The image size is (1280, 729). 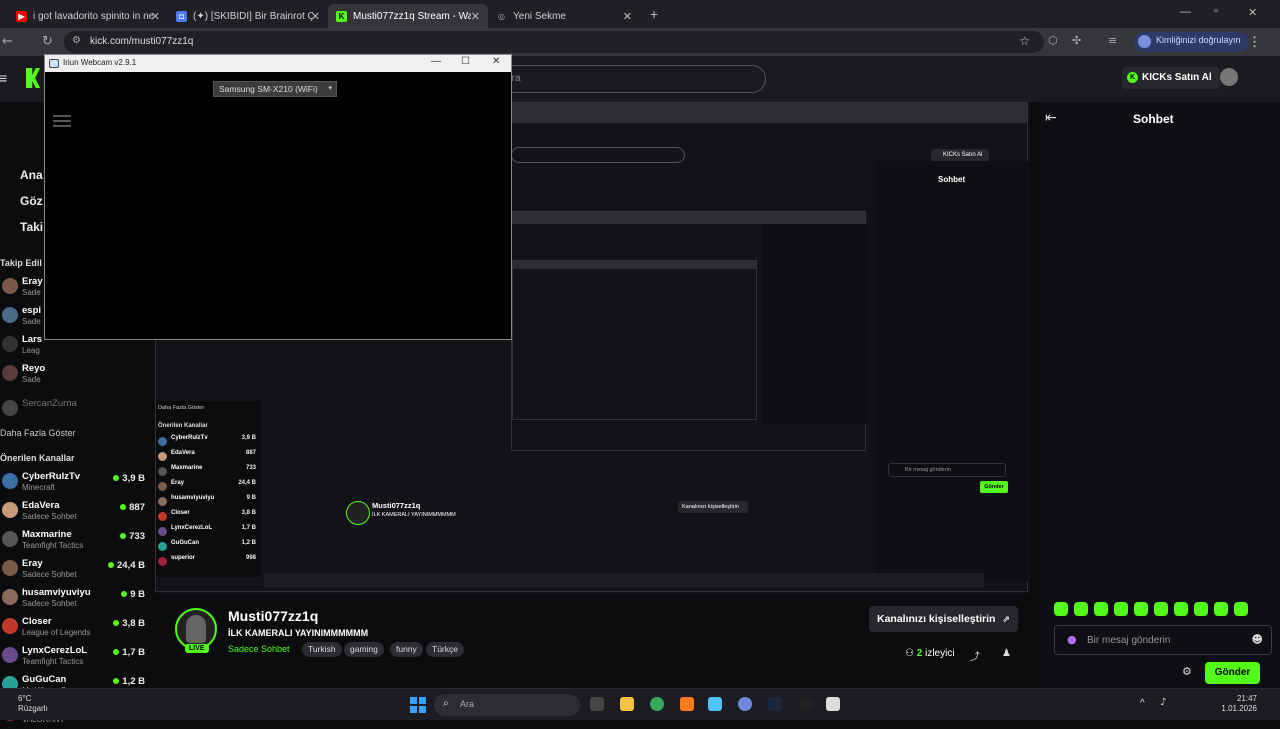 I want to click on customize-label: Kanalınızı kişiselleştirin, so click(x=936, y=619).